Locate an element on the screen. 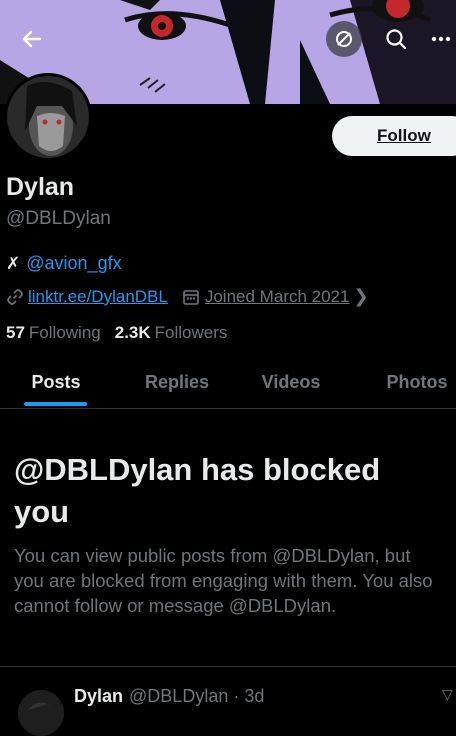  back-button is located at coordinates (32, 39).